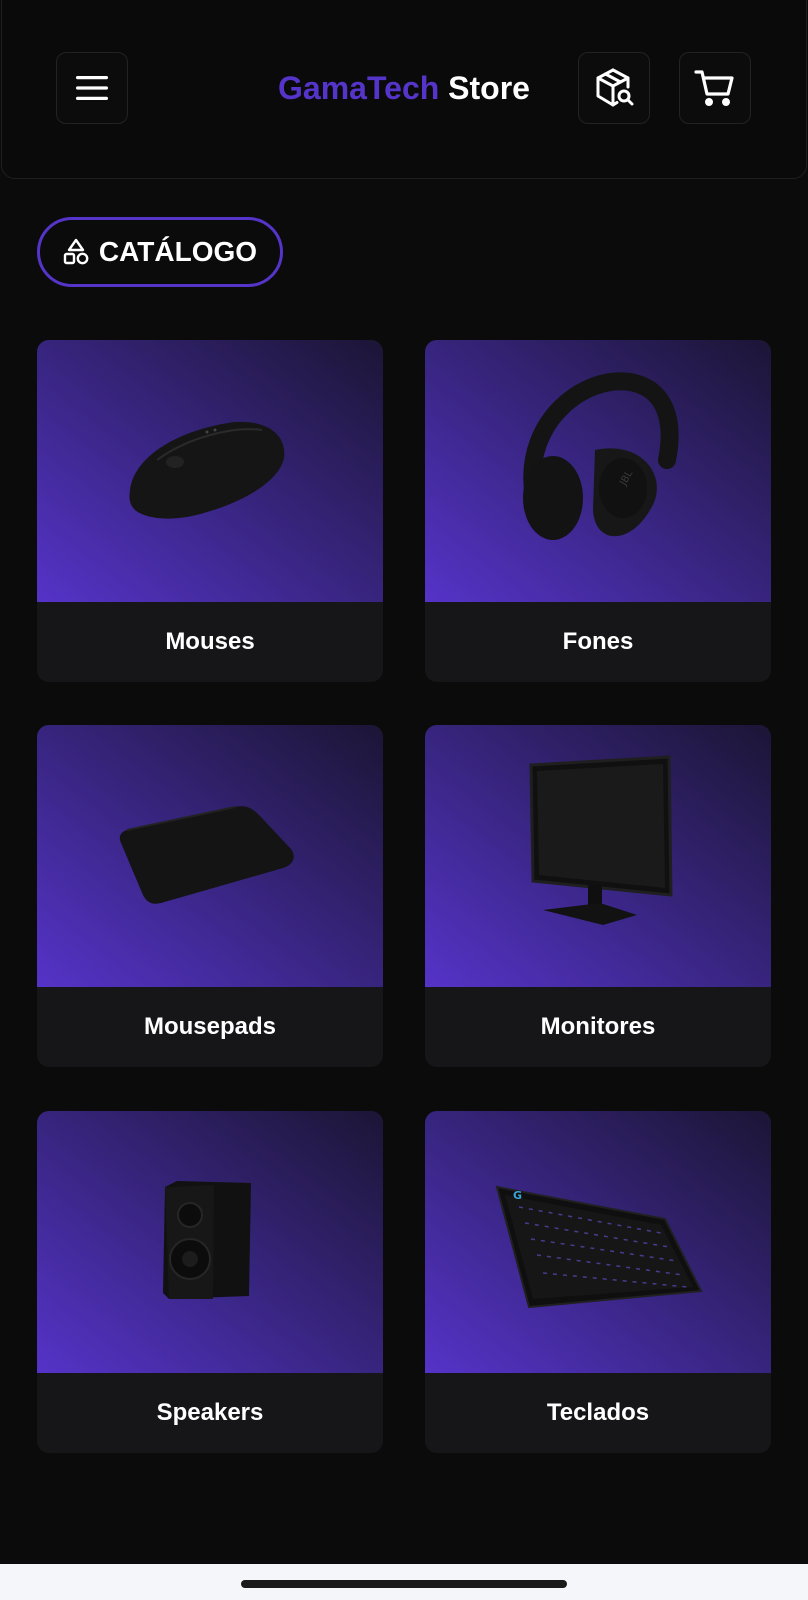 Image resolution: width=808 pixels, height=1600 pixels. Describe the element at coordinates (598, 1242) in the screenshot. I see `keyboard-image: G` at that location.